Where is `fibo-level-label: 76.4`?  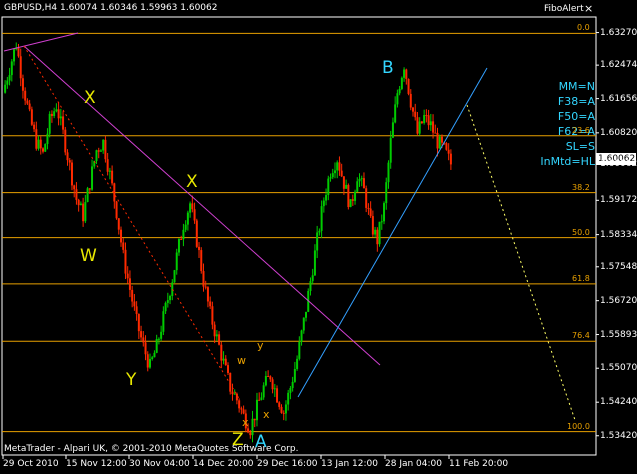
fibo-level-label: 76.4 is located at coordinates (581, 336).